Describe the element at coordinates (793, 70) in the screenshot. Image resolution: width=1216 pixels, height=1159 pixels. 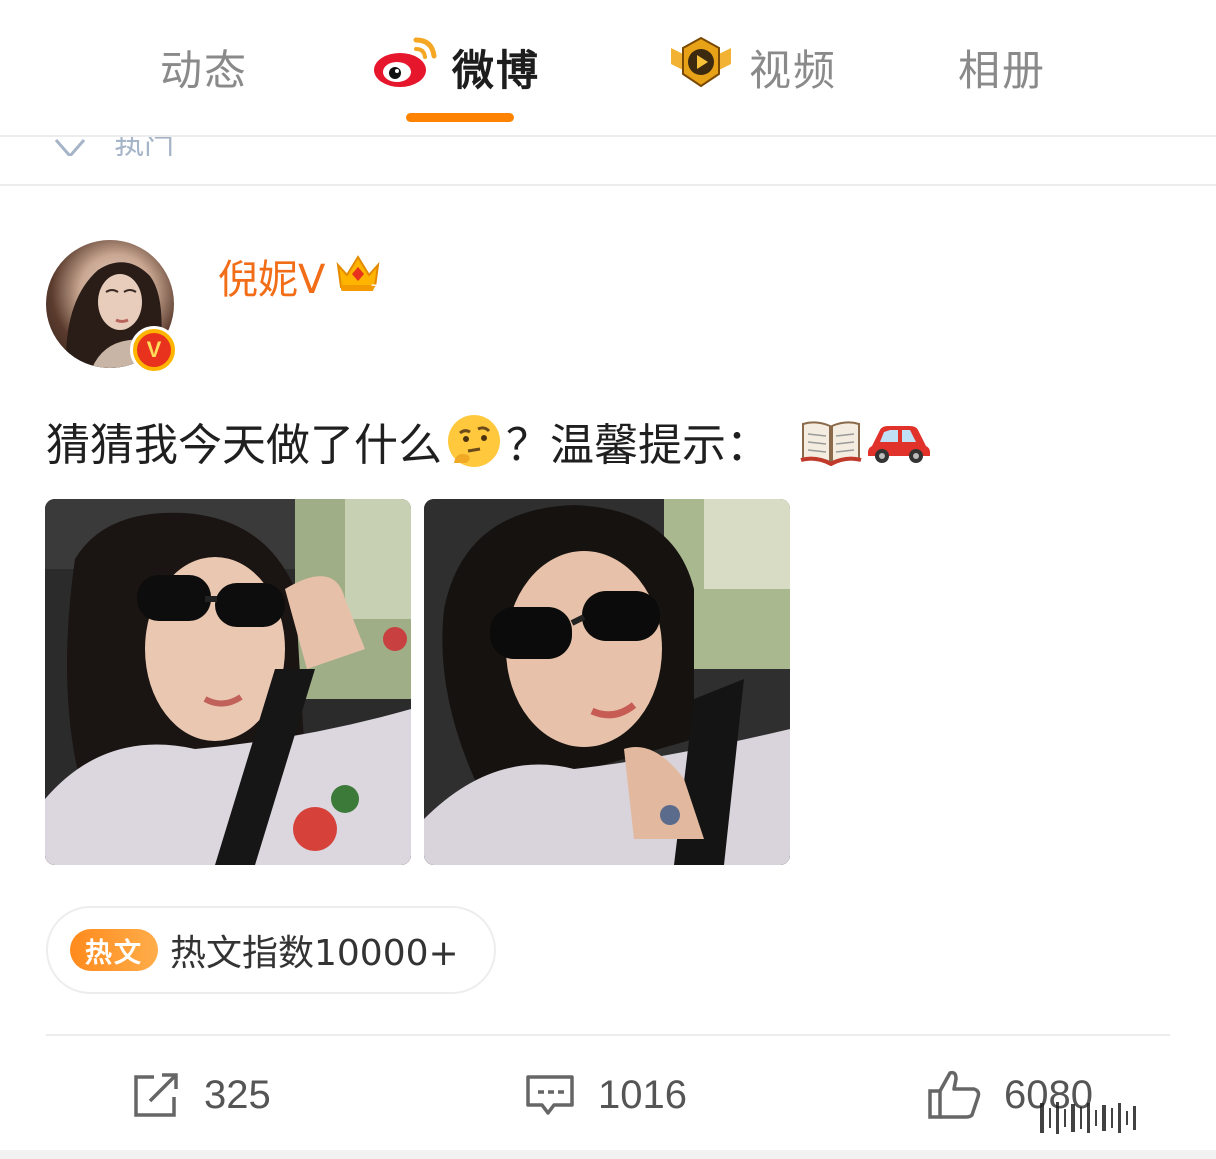
I see `tab-video-label: 视频` at that location.